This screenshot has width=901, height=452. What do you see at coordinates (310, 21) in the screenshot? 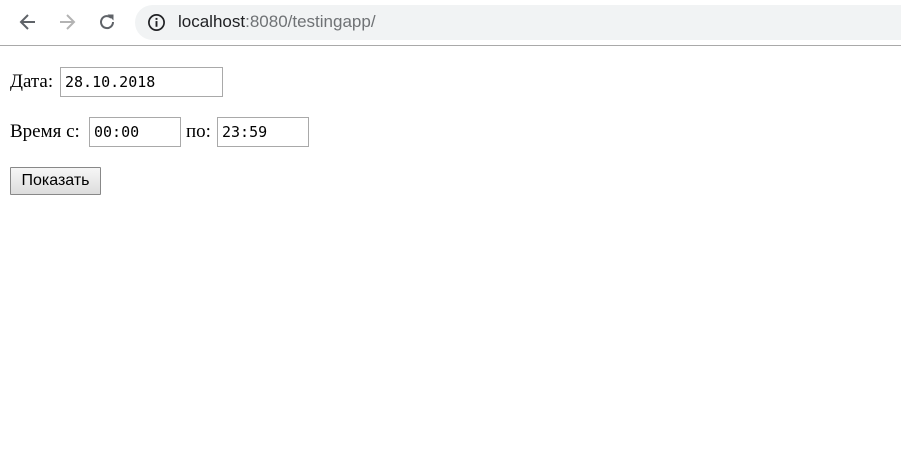
I see `url-path: :8080/testingapp/` at bounding box center [310, 21].